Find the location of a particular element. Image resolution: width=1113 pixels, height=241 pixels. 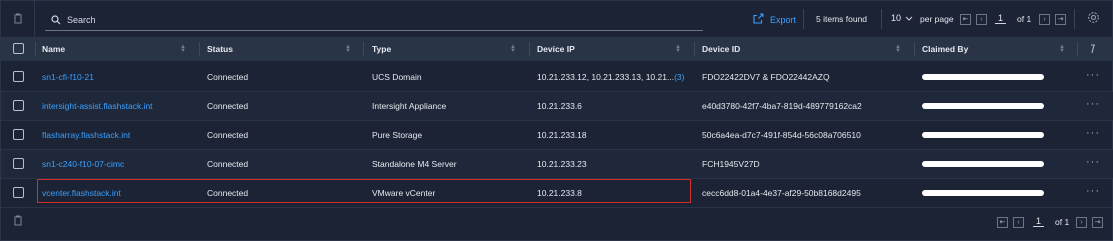

column-header-status: Status is located at coordinates (220, 49).